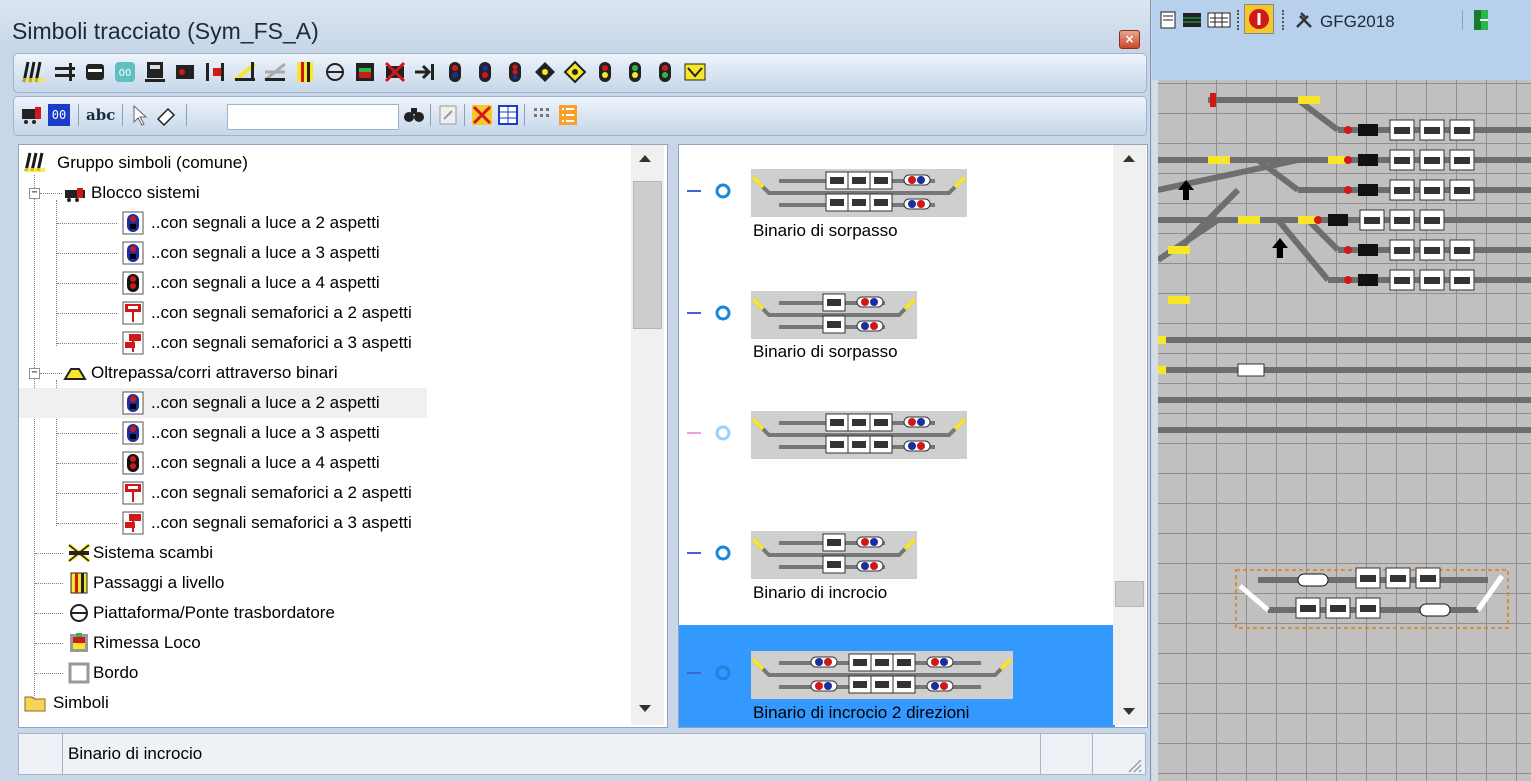 The height and width of the screenshot is (781, 1531). Describe the element at coordinates (665, 72) in the screenshot. I see `signal-special-icon` at that location.